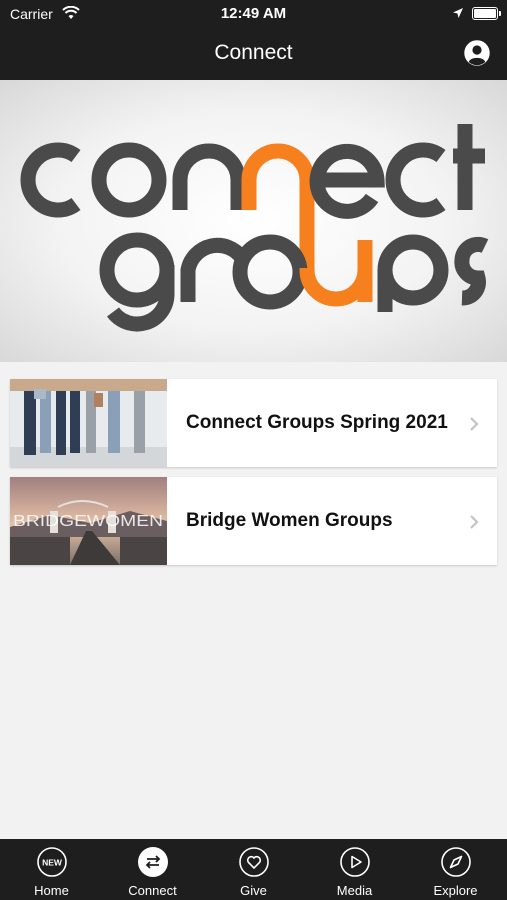 Image resolution: width=507 pixels, height=900 pixels. I want to click on tab-label: Home, so click(51, 890).